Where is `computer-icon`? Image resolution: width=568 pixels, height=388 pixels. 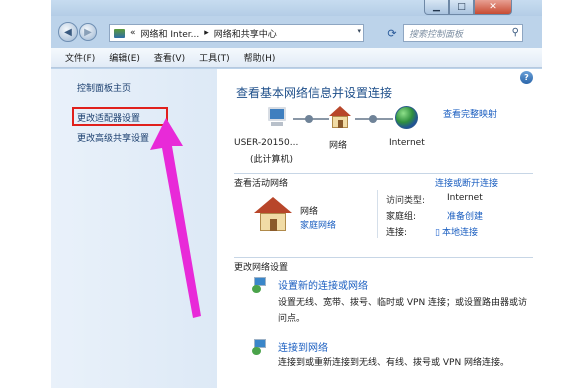
computer-icon is located at coordinates (277, 118).